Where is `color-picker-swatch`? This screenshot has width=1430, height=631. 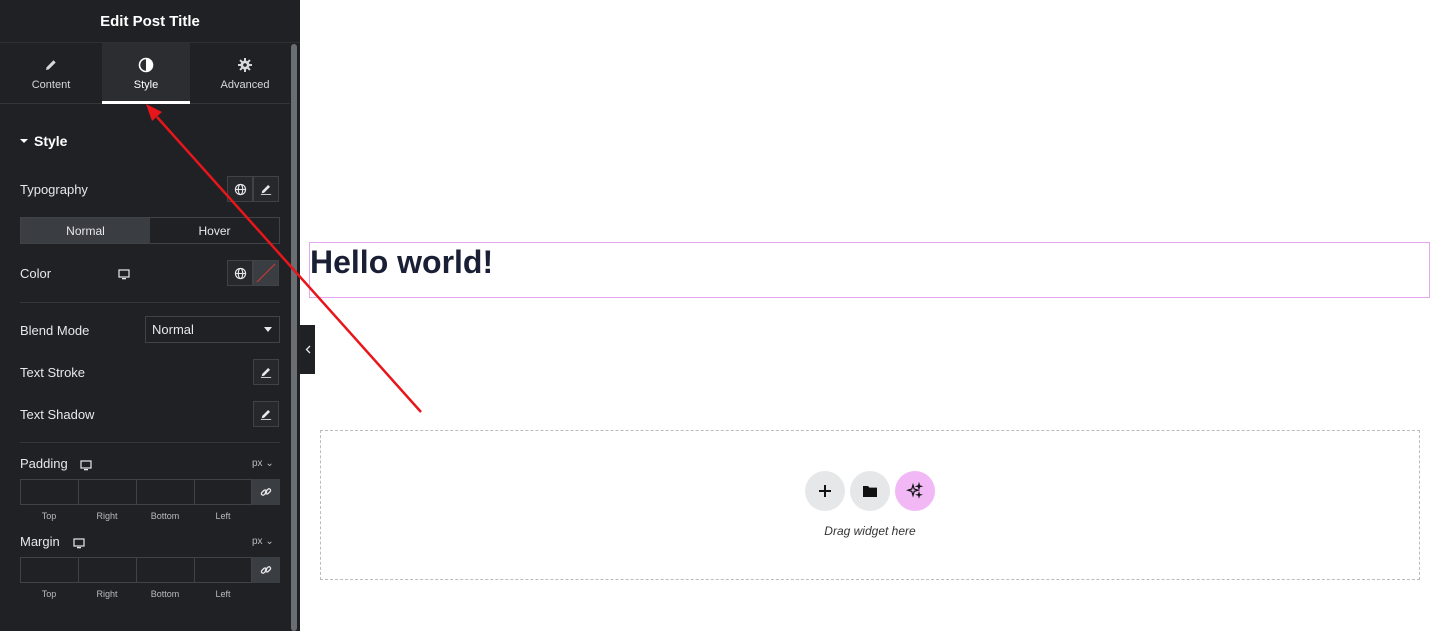 color-picker-swatch is located at coordinates (266, 273).